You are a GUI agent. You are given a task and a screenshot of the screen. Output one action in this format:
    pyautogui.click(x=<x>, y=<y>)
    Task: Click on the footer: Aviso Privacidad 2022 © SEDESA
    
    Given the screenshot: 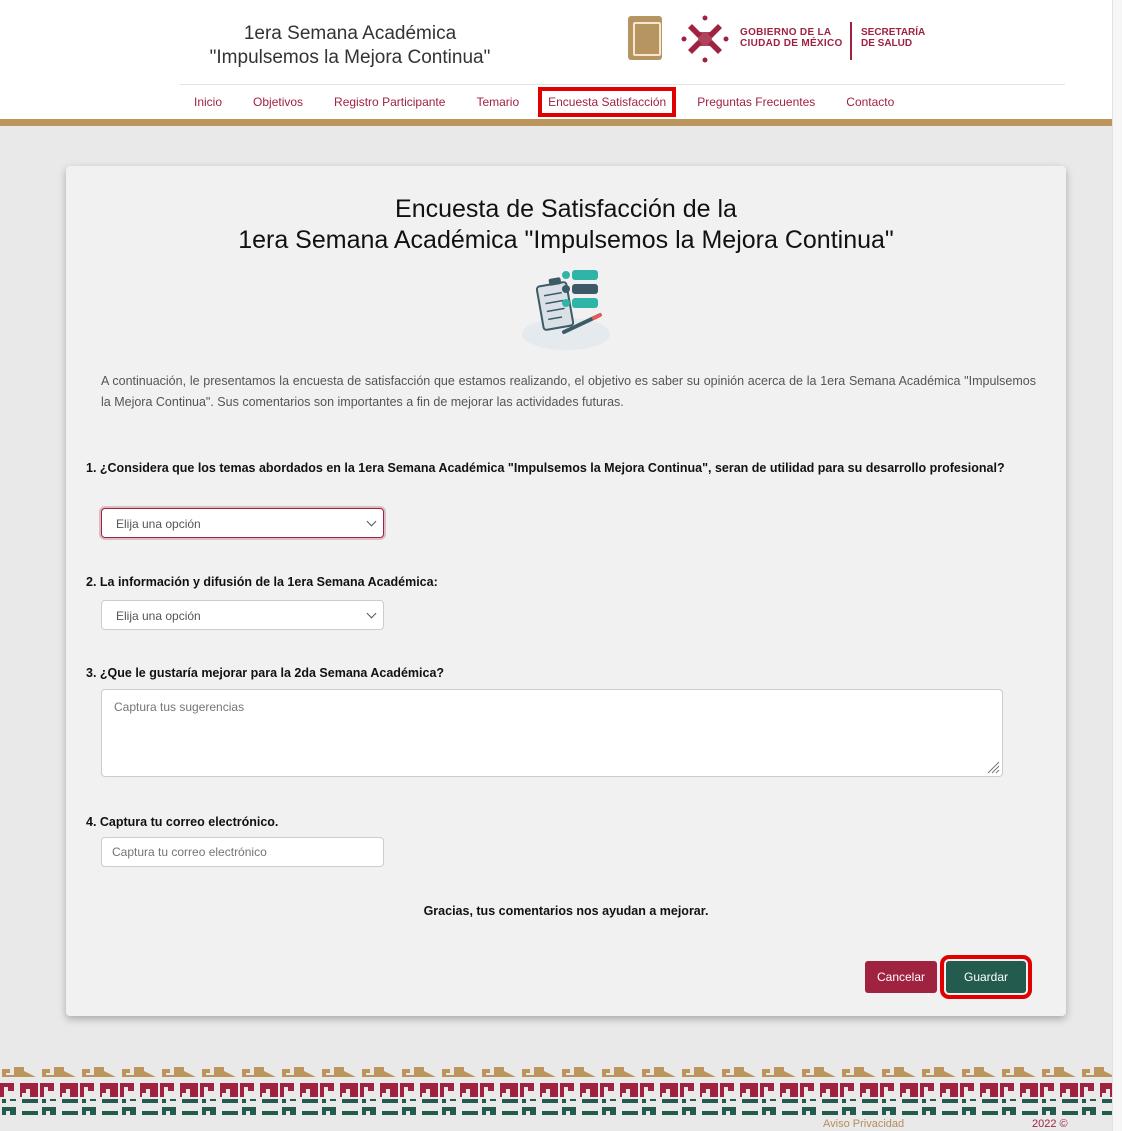 What is the action you would take?
    pyautogui.click(x=556, y=1123)
    